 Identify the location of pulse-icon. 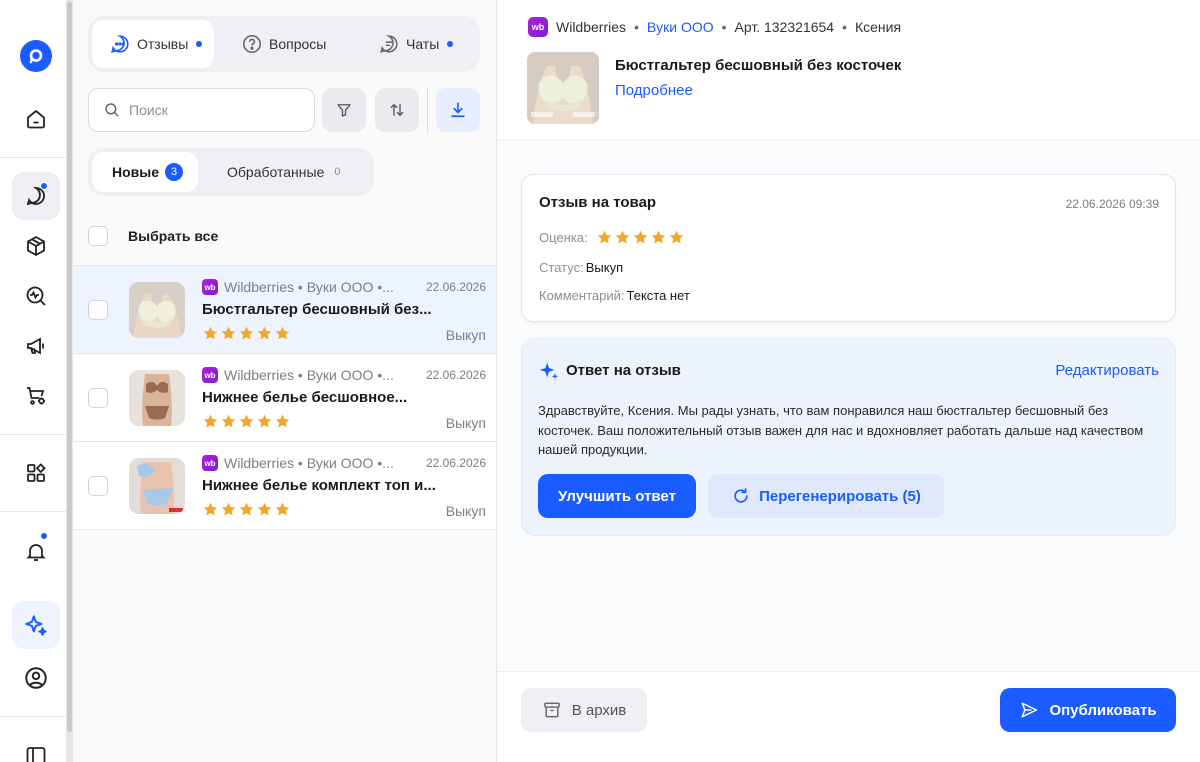
(36, 296).